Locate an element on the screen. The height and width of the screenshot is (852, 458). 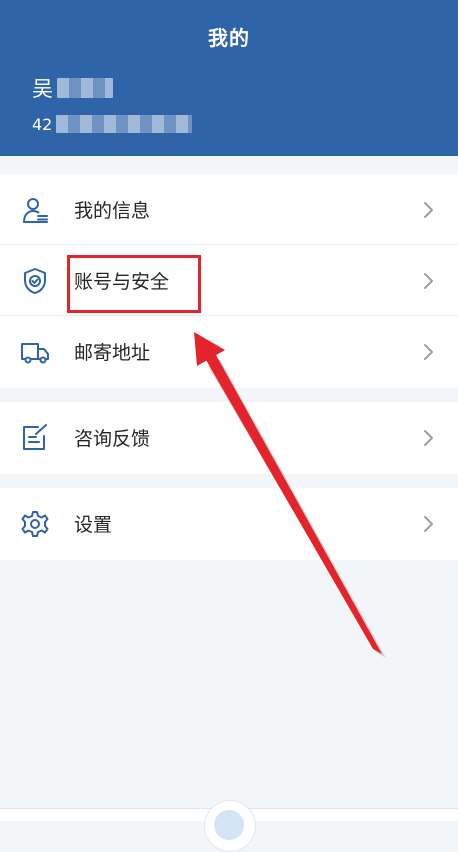
menu-item-label: 我的信息 is located at coordinates (112, 211).